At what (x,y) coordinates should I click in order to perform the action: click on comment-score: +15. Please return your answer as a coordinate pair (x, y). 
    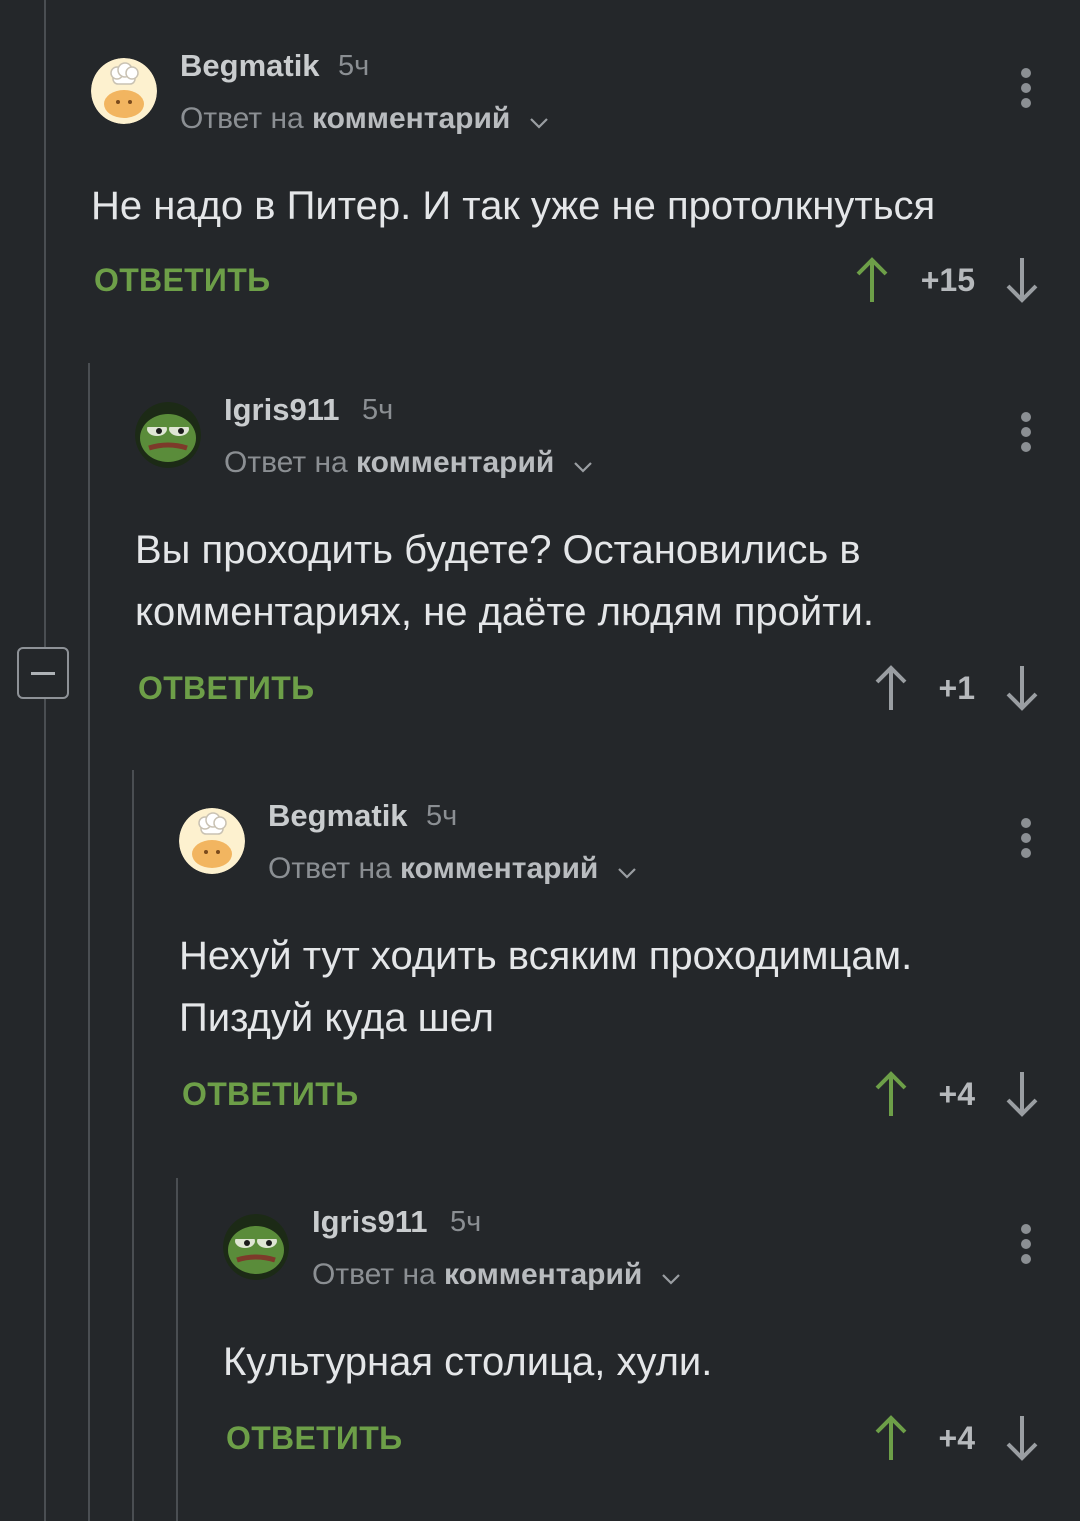
    Looking at the image, I should click on (947, 280).